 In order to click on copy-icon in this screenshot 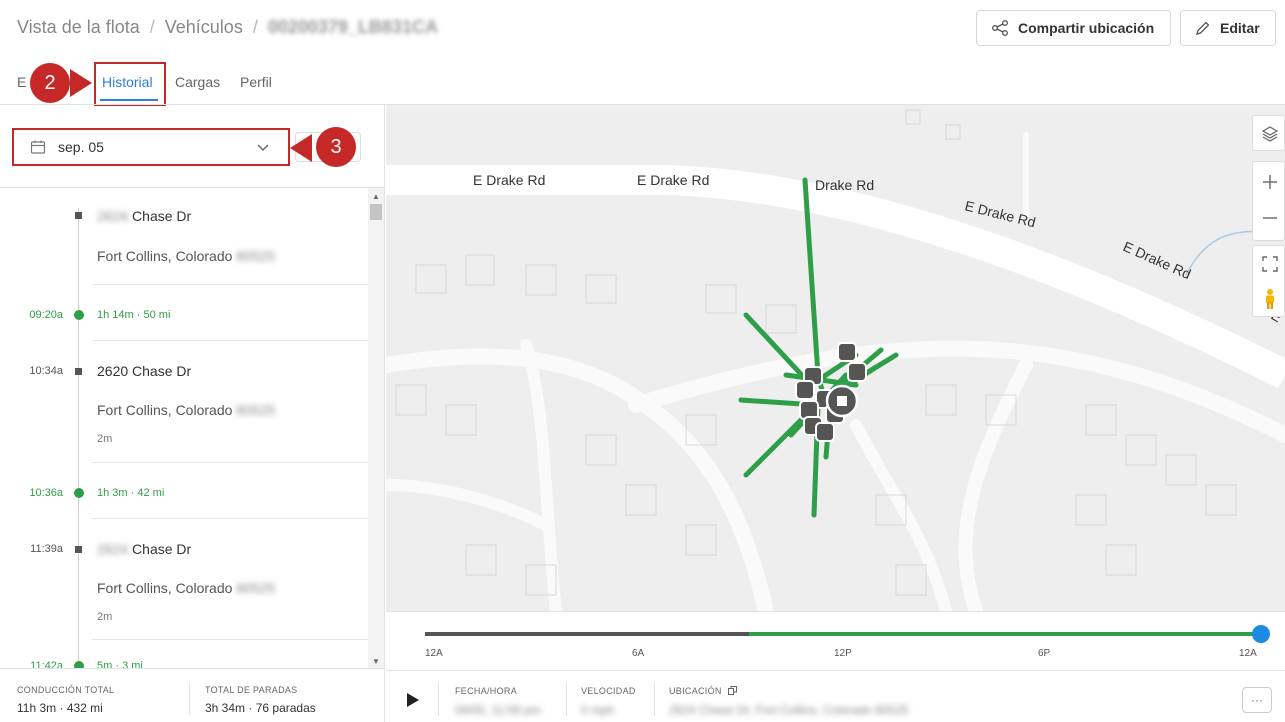, I will do `click(732, 690)`.